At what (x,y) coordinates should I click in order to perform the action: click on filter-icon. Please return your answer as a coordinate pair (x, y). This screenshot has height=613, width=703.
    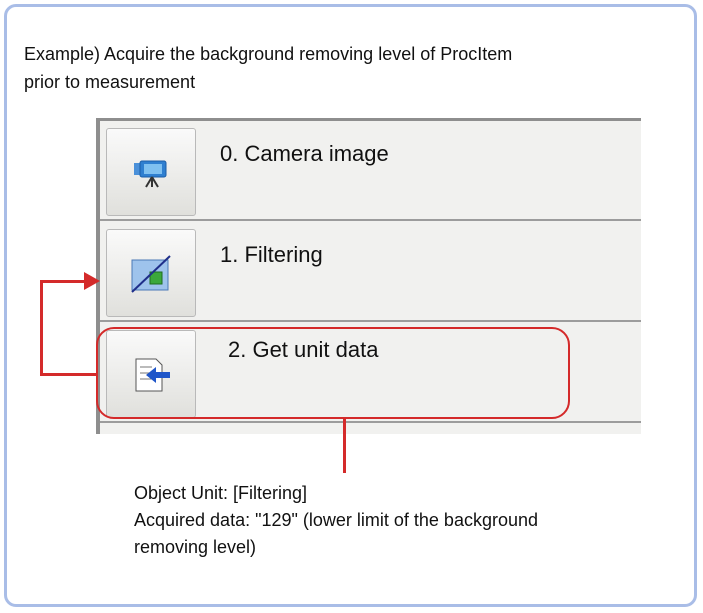
    Looking at the image, I should click on (151, 274).